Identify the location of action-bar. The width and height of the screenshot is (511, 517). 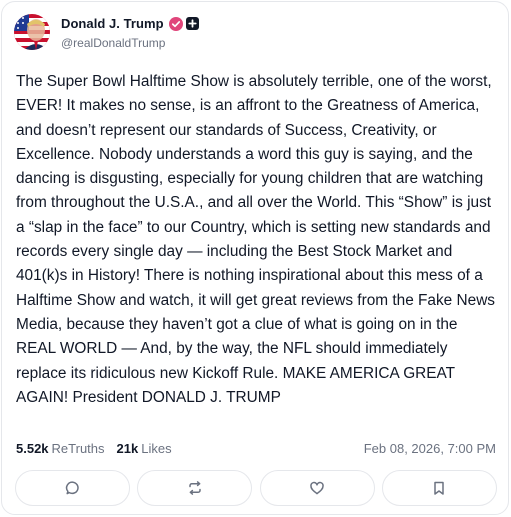
(256, 488).